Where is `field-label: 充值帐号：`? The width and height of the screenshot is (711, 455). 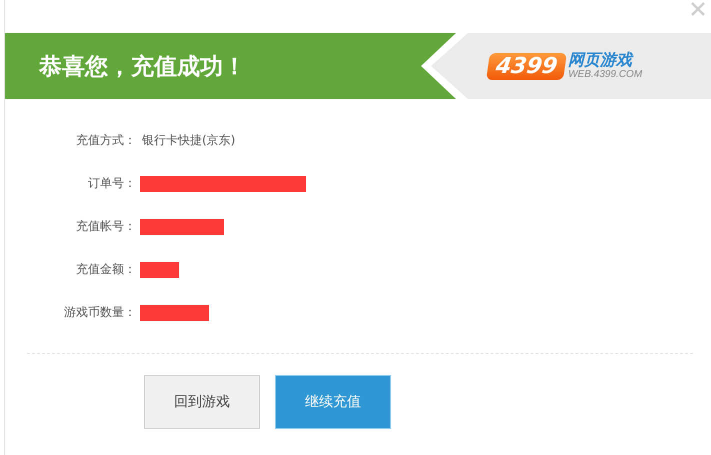
field-label: 充值帐号： is located at coordinates (105, 226).